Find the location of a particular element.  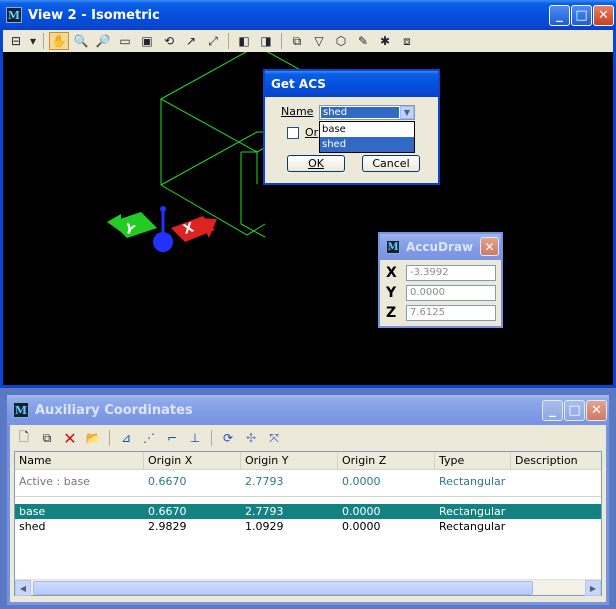

update-view-icon: ✋ is located at coordinates (59, 41).